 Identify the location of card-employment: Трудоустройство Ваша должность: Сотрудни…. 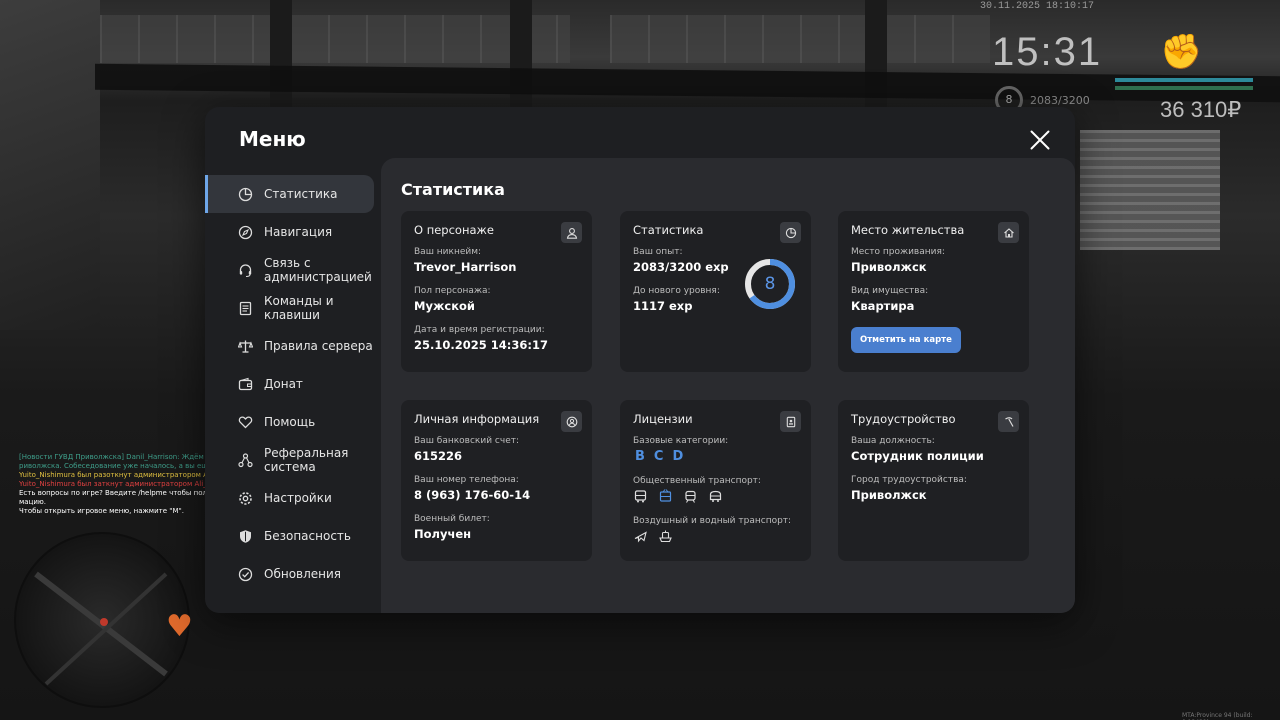
(933, 480).